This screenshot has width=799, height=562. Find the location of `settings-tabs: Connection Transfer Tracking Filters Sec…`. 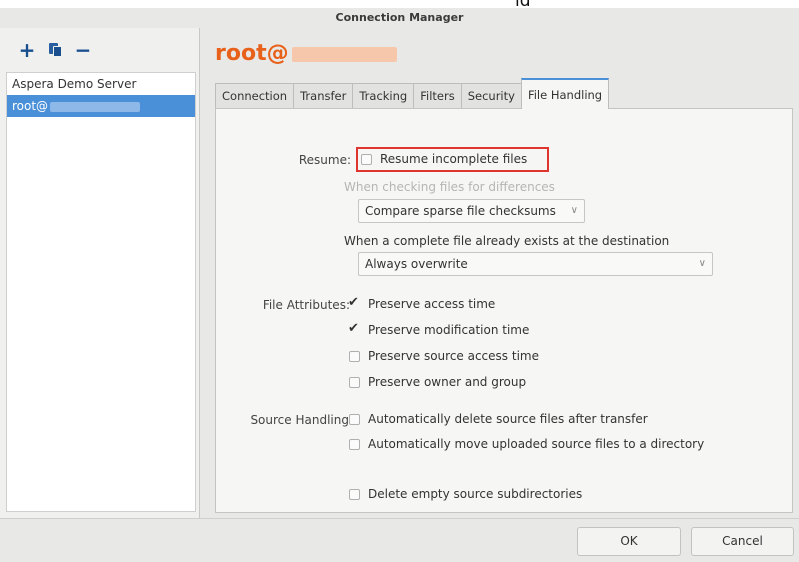

settings-tabs: Connection Transfer Tracking Filters Sec… is located at coordinates (412, 93).